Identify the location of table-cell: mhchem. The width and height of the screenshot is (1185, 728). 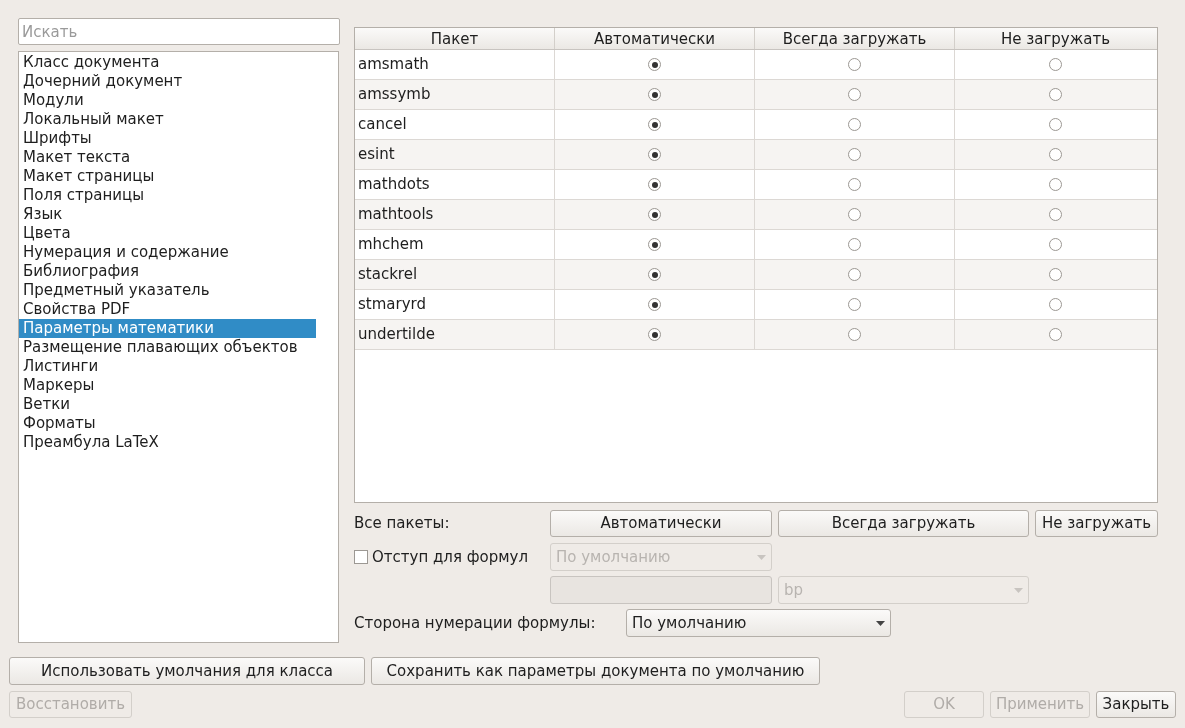
(455, 244).